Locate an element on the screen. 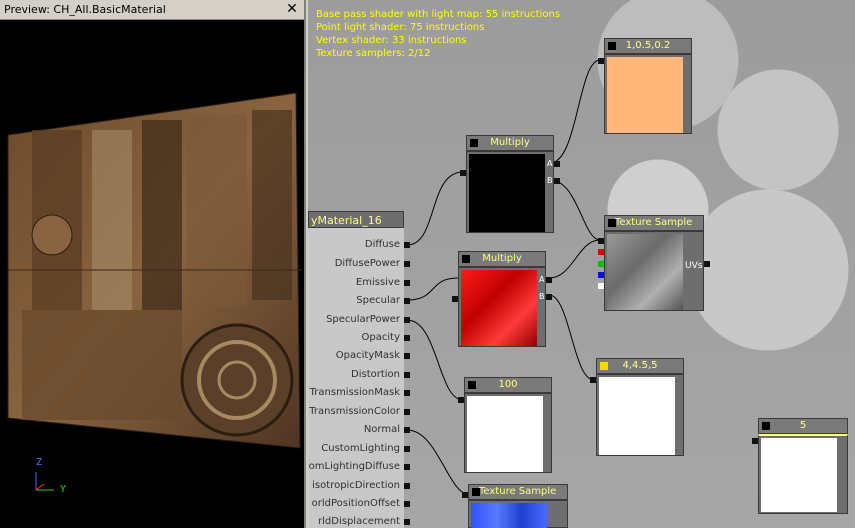  output-pin-red is located at coordinates (601, 252).